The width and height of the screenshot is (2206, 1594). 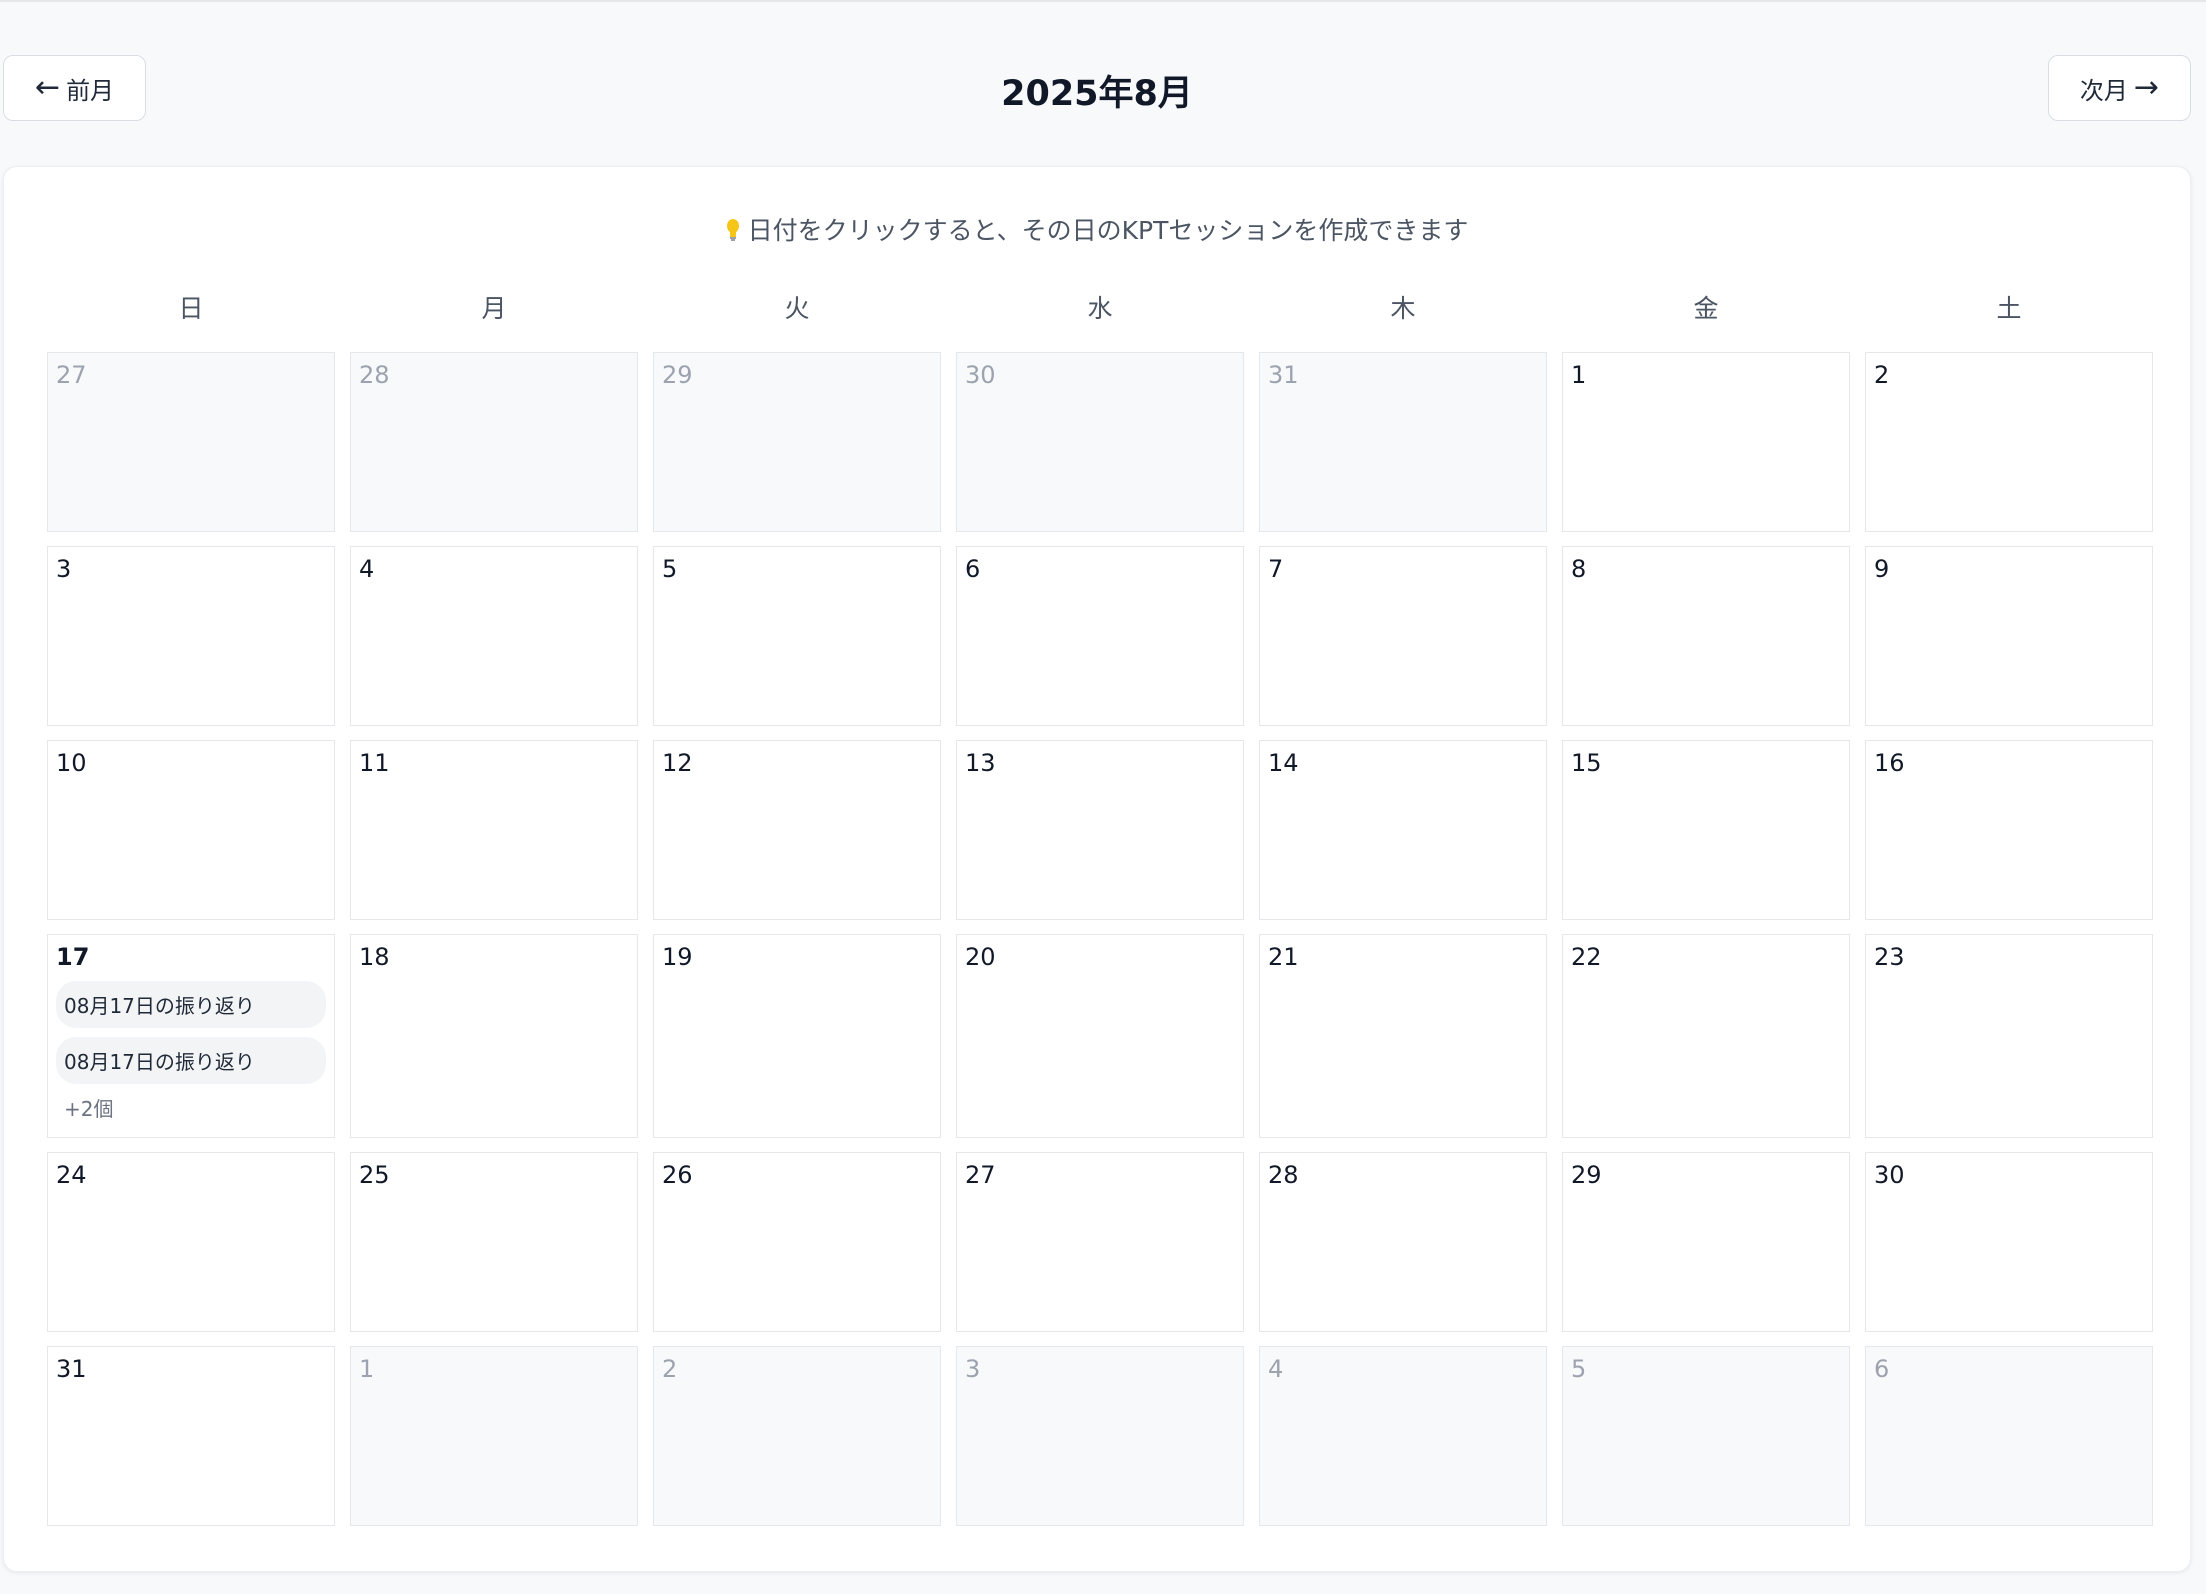 I want to click on calendar-day-cell: 6, so click(x=1100, y=636).